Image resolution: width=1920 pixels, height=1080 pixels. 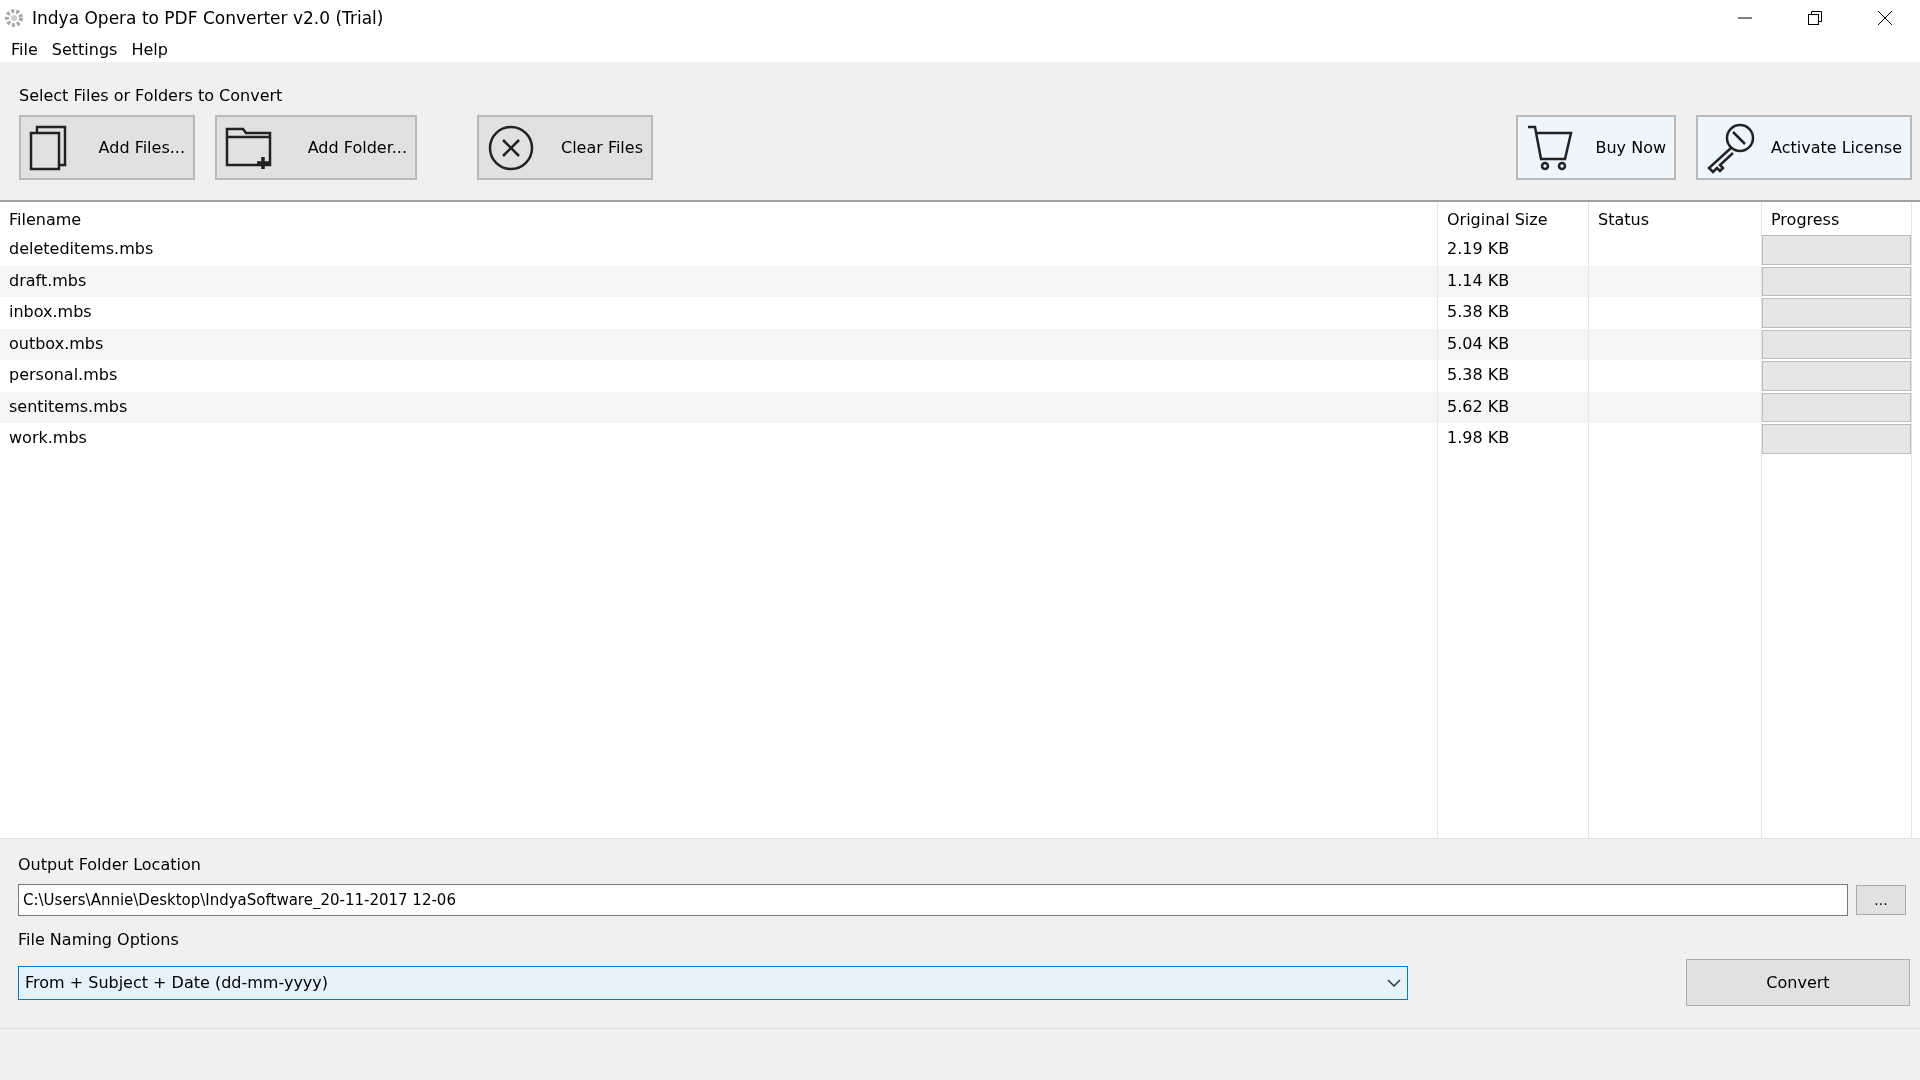 What do you see at coordinates (1798, 982) in the screenshot?
I see `convert-button: Convert` at bounding box center [1798, 982].